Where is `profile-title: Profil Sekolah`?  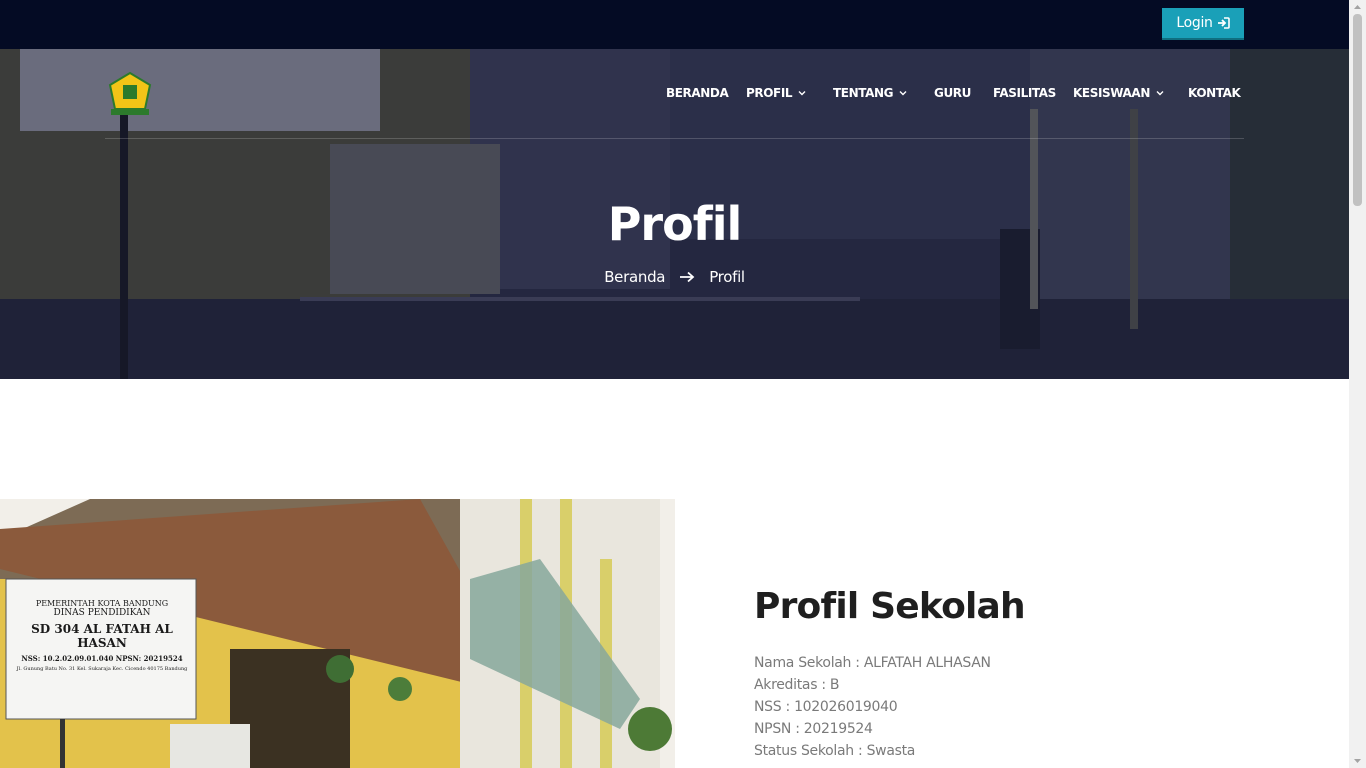
profile-title: Profil Sekolah is located at coordinates (890, 606).